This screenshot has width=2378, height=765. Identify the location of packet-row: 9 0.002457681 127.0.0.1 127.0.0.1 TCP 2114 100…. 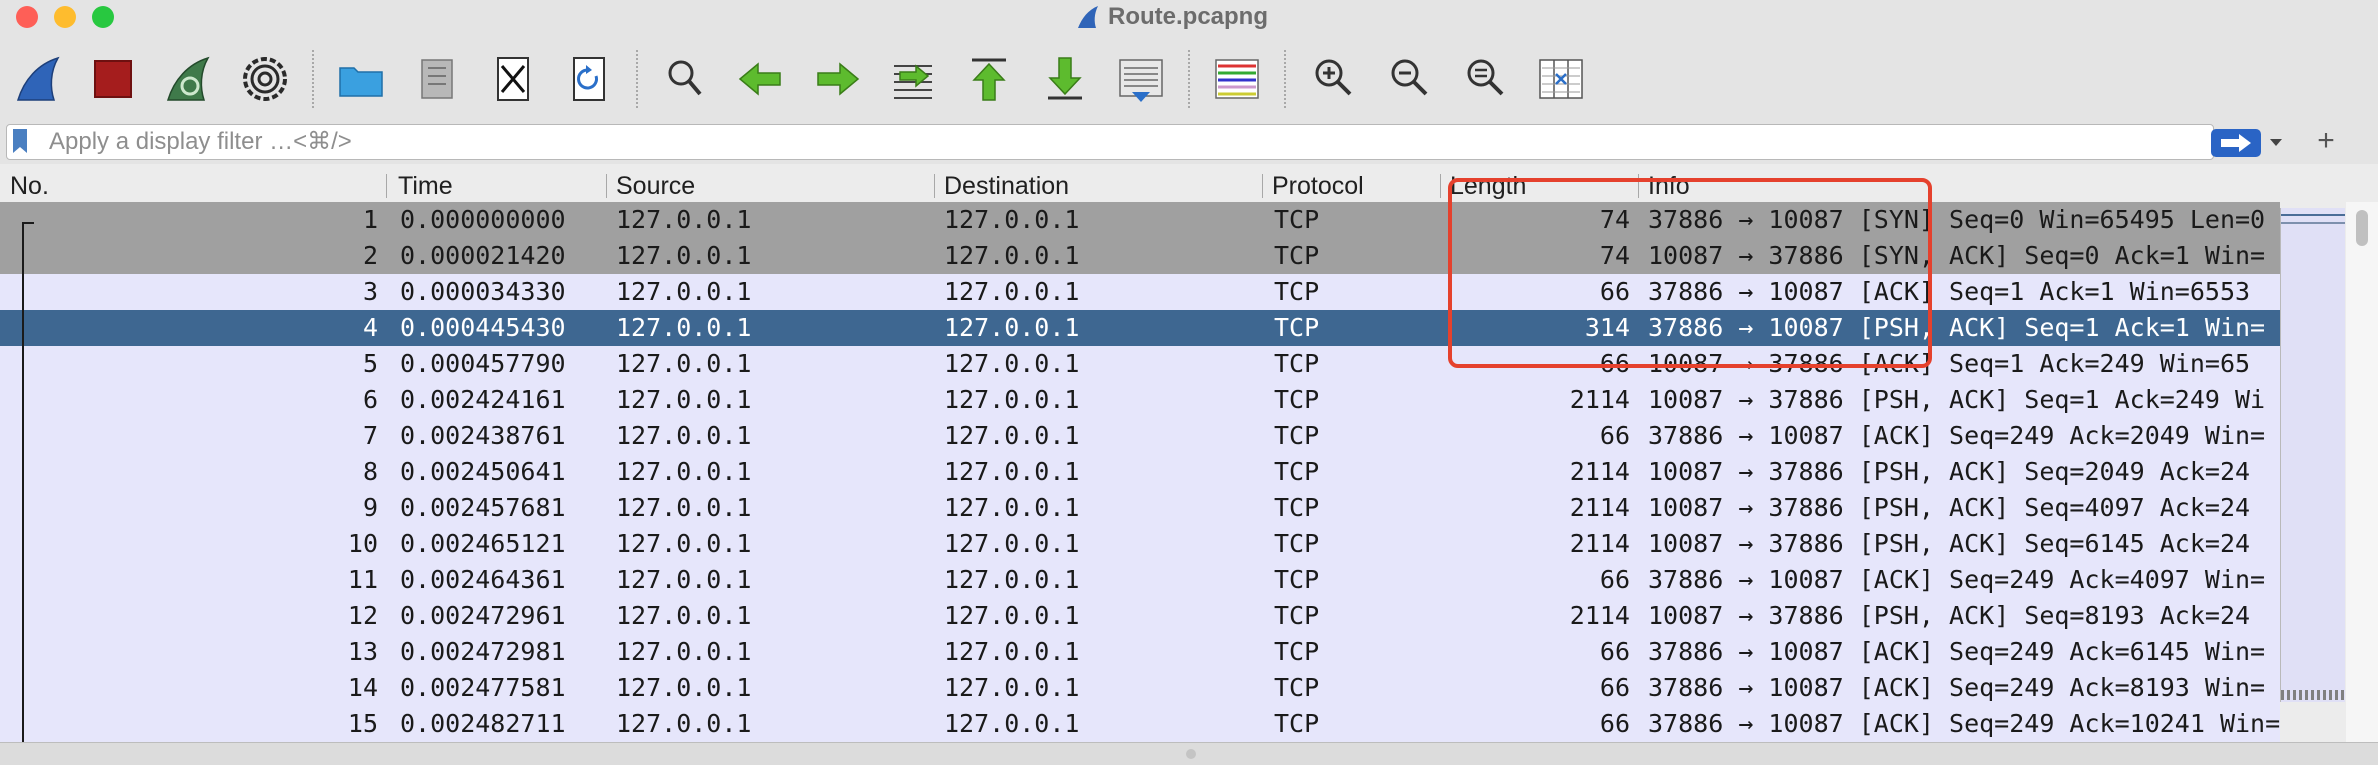
(1140, 508).